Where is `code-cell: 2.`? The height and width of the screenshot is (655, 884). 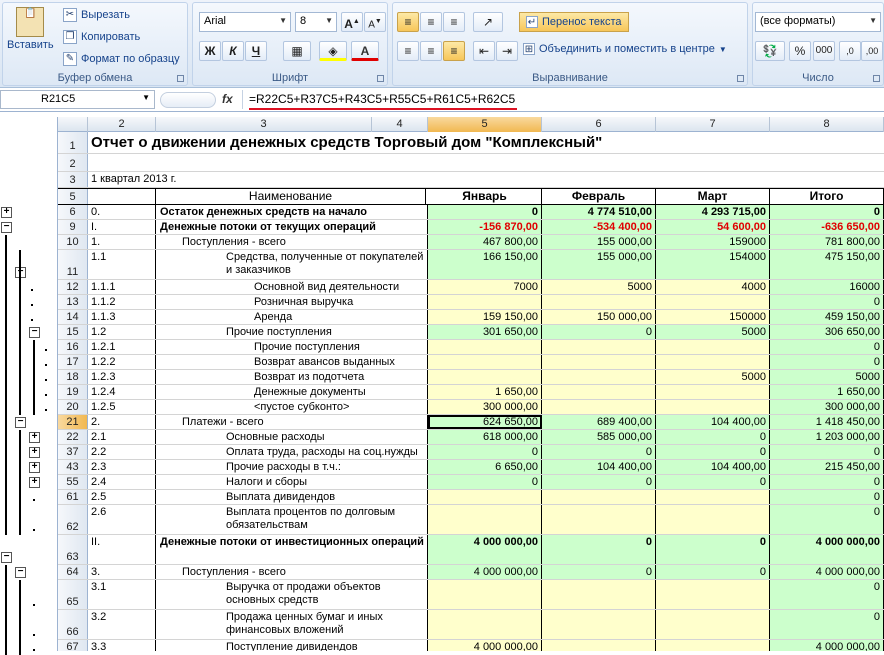
code-cell: 2. is located at coordinates (122, 422).